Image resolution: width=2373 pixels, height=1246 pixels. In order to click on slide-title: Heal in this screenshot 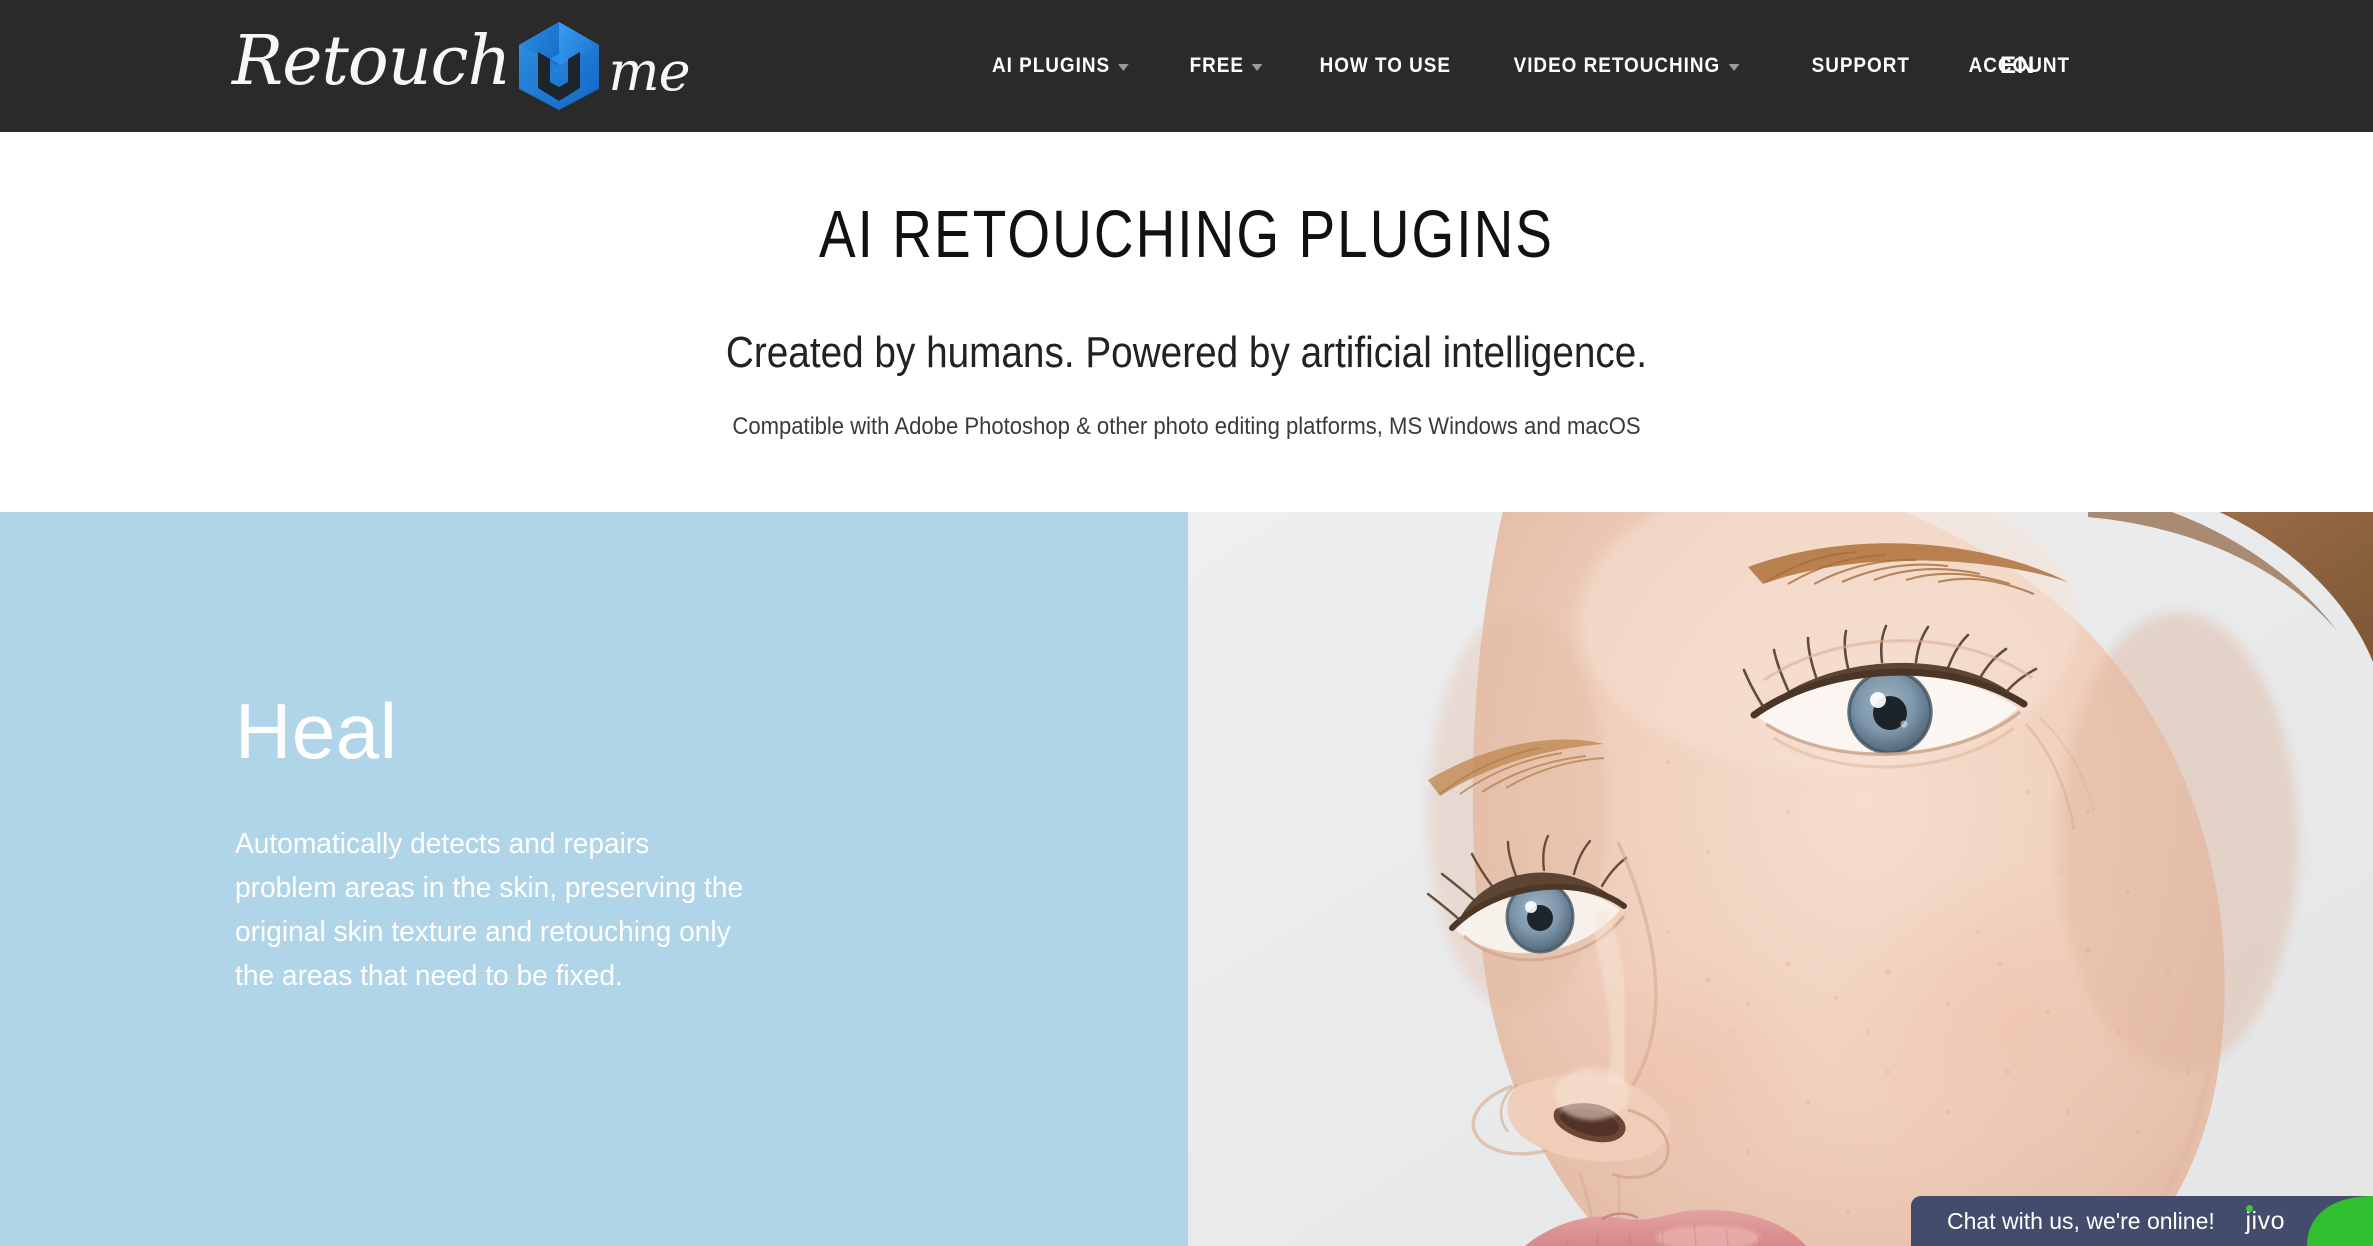, I will do `click(316, 731)`.